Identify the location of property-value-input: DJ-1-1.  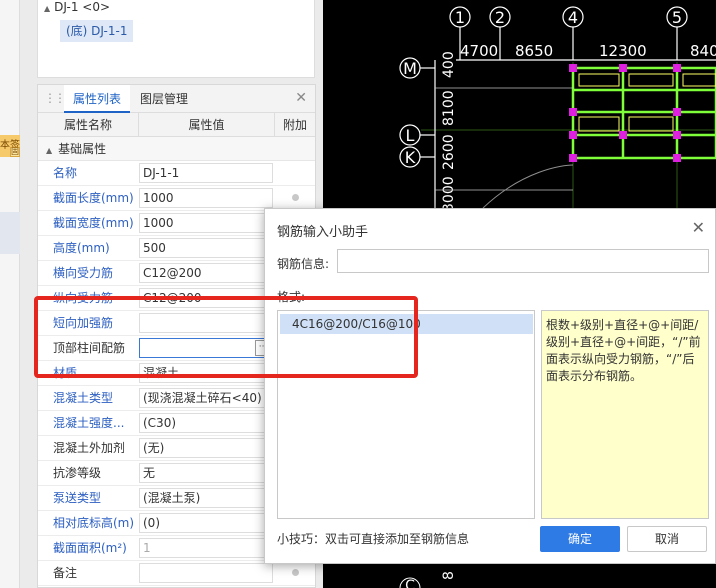
(206, 173).